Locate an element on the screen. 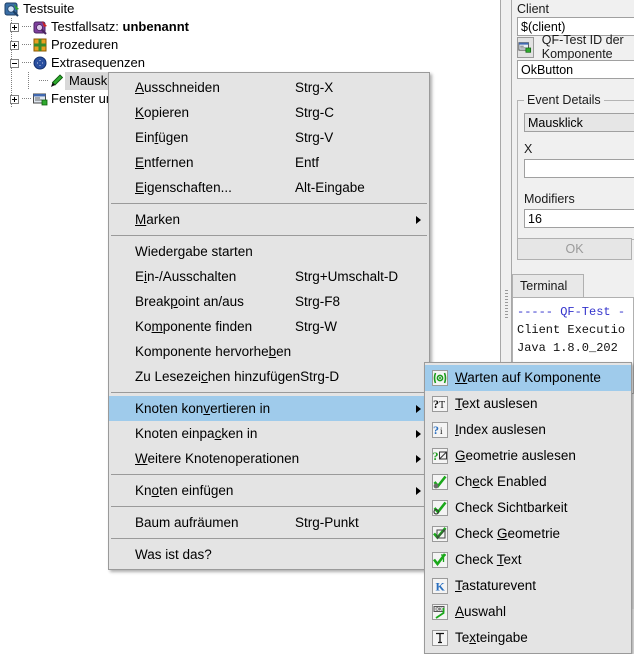  svg-text: K is located at coordinates (440, 587).